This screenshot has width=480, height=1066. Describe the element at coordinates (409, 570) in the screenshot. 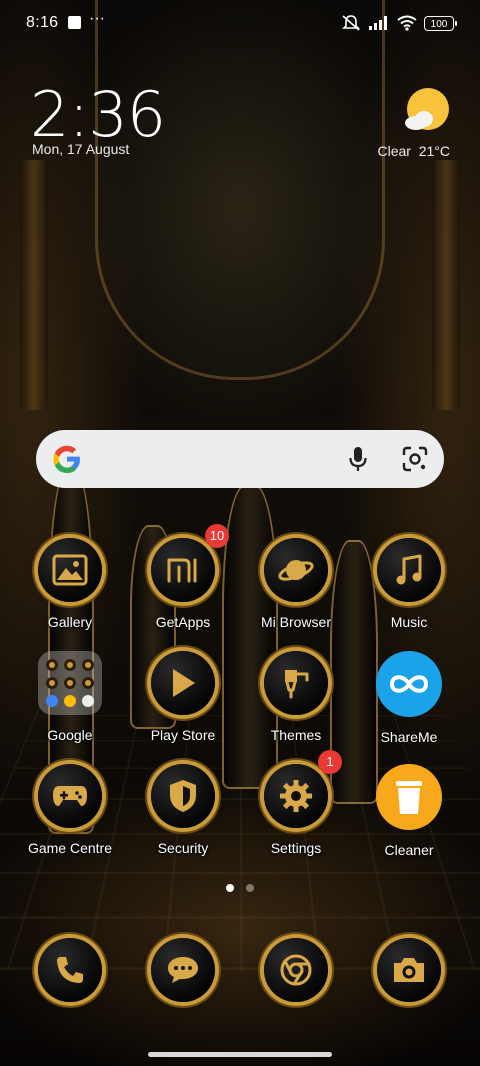

I see `music-note-icon` at that location.